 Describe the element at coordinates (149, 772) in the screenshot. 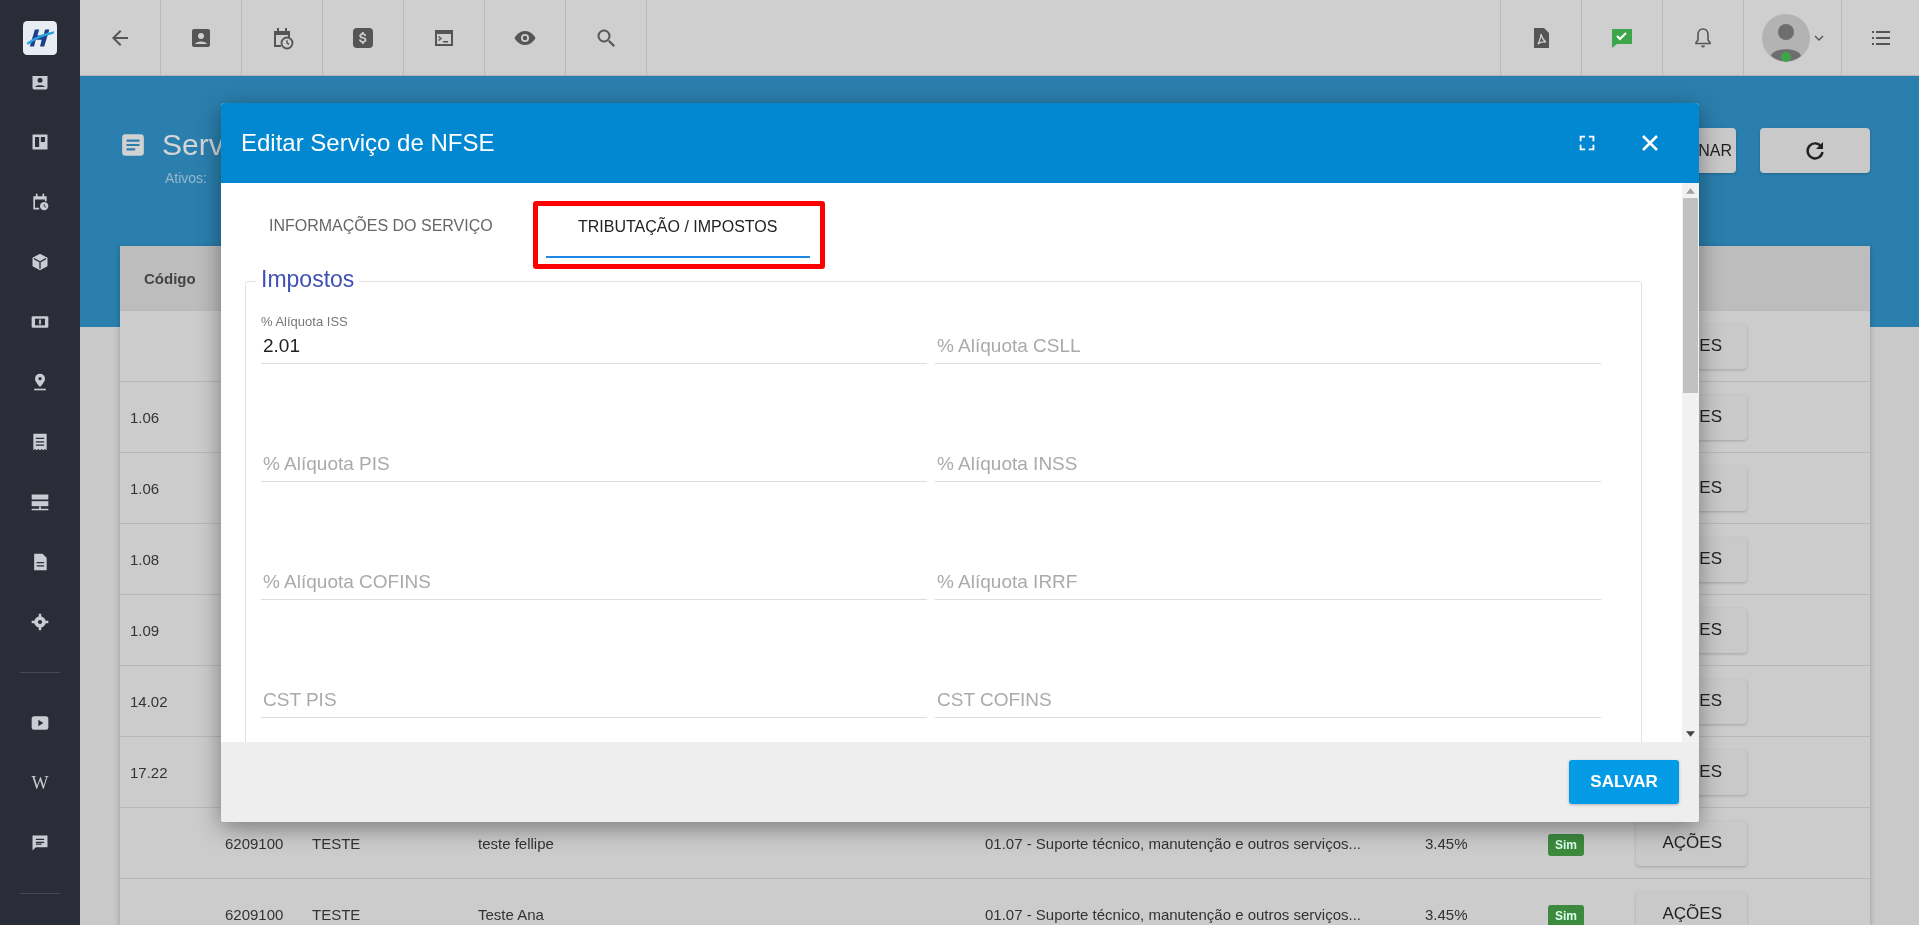

I see `table-cell: 17.22` at that location.